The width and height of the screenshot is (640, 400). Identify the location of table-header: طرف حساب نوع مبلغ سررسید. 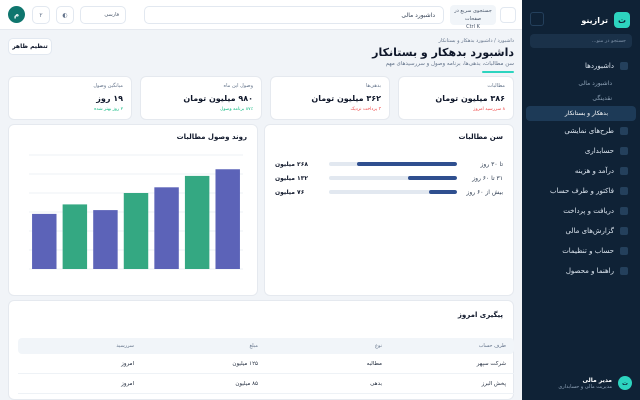
(266, 346).